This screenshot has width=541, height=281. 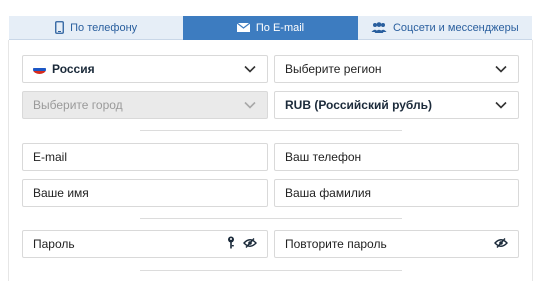 What do you see at coordinates (54, 244) in the screenshot?
I see `password-placeholder: Пароль` at bounding box center [54, 244].